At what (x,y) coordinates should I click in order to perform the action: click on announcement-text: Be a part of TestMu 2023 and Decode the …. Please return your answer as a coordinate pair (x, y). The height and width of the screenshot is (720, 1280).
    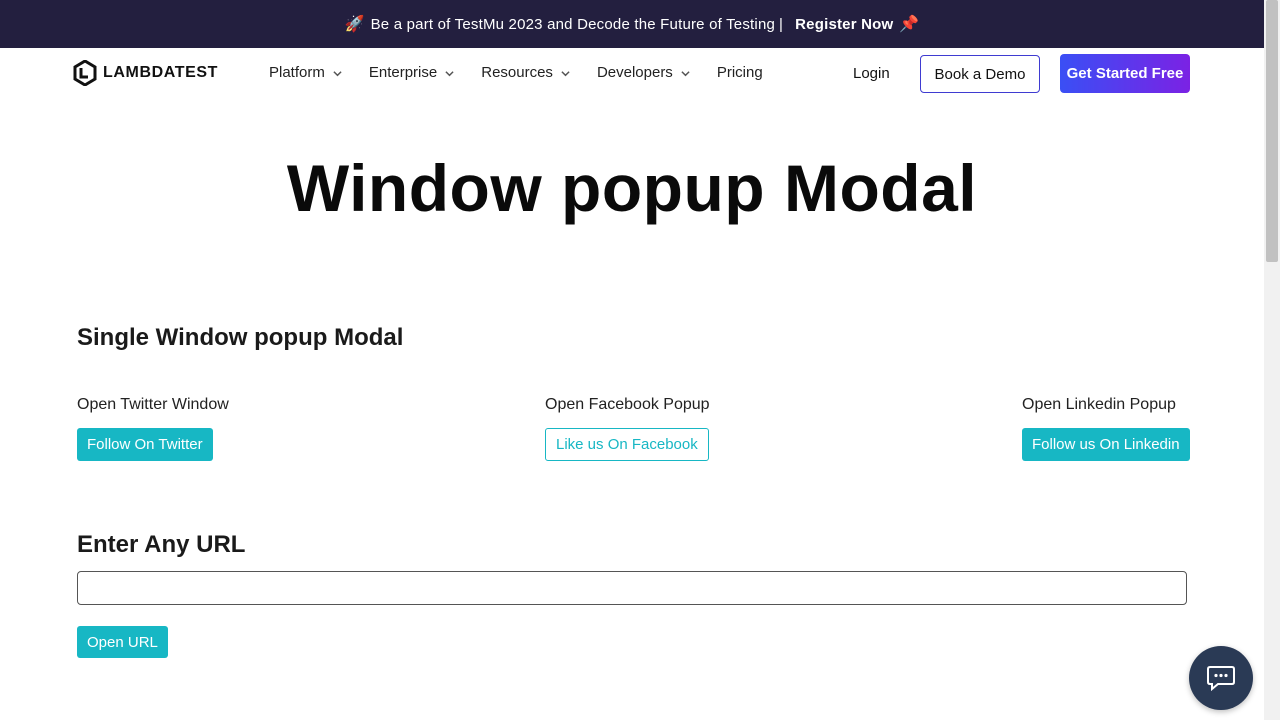
    Looking at the image, I should click on (573, 24).